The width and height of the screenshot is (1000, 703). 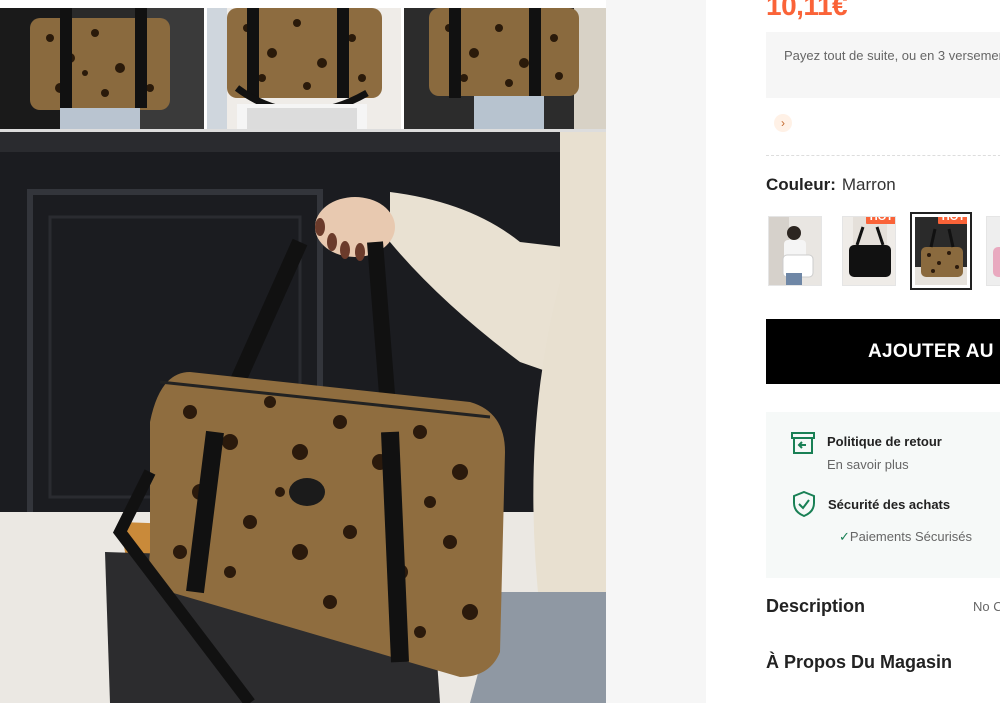 I want to click on color-selector-label: Couleur: Marron, so click(x=831, y=185).